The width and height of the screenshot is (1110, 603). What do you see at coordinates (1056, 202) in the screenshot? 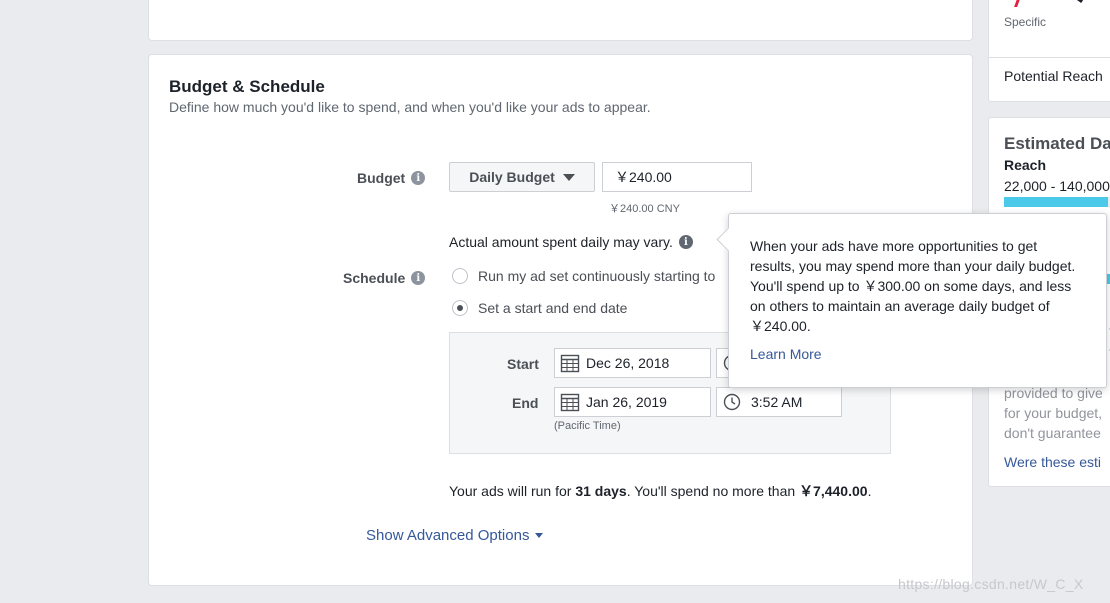
I see `reach-bar-fill` at bounding box center [1056, 202].